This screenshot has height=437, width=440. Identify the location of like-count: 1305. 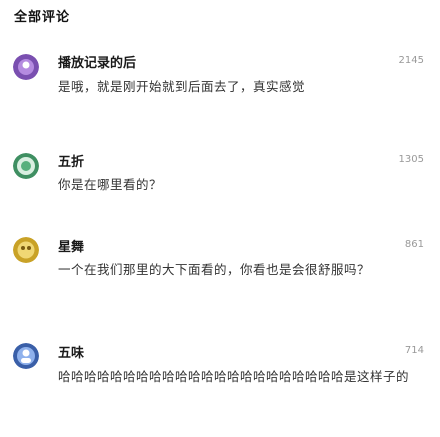
(411, 159).